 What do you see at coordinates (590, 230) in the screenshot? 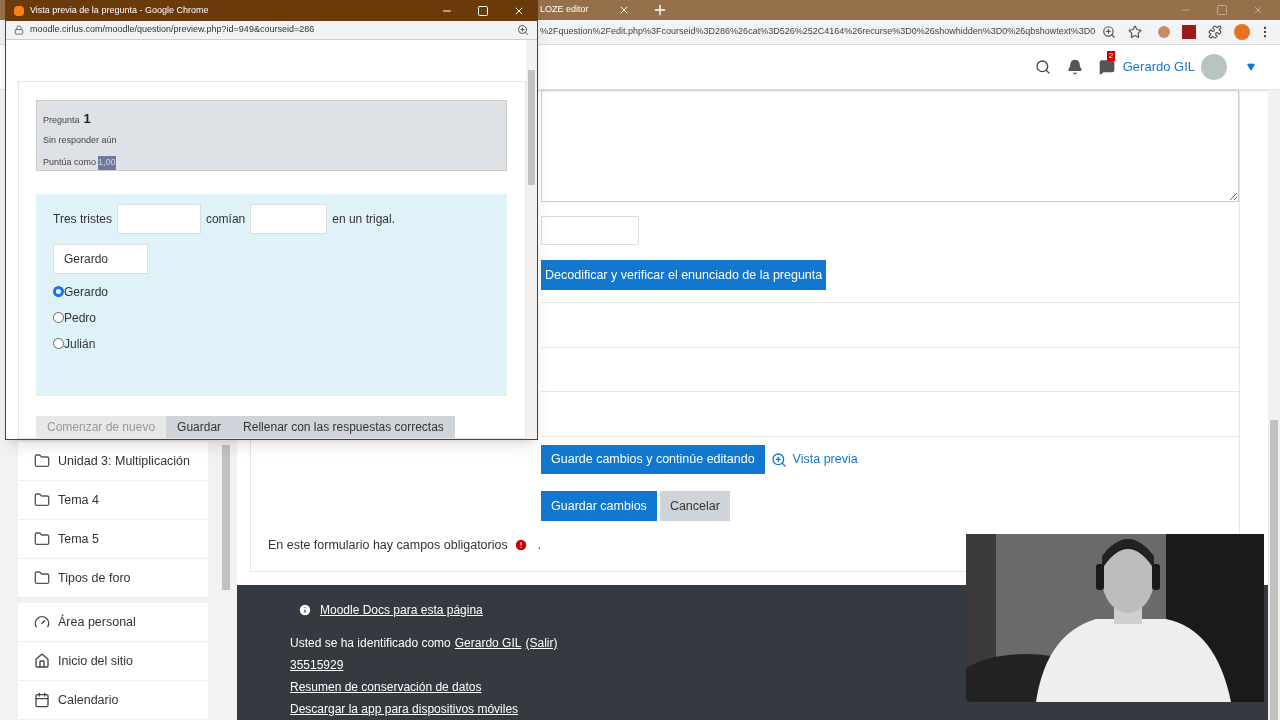
I see `input-field` at bounding box center [590, 230].